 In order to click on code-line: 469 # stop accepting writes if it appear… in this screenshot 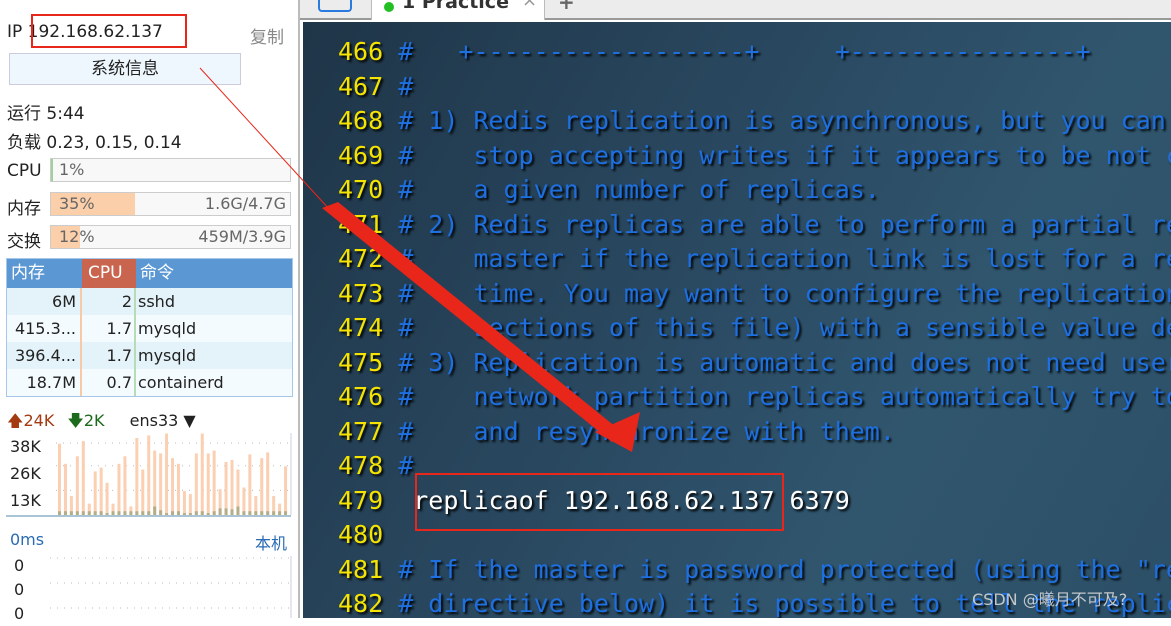, I will do `click(754, 156)`.